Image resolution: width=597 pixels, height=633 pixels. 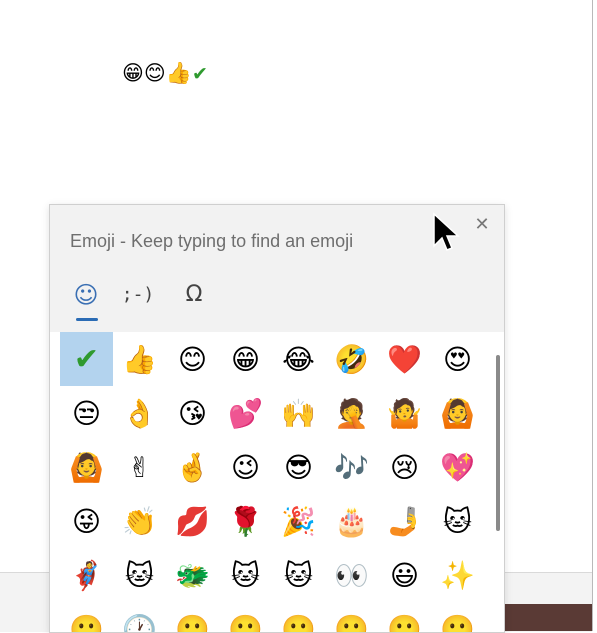 What do you see at coordinates (548, 617) in the screenshot?
I see `taskbar-fragment` at bounding box center [548, 617].